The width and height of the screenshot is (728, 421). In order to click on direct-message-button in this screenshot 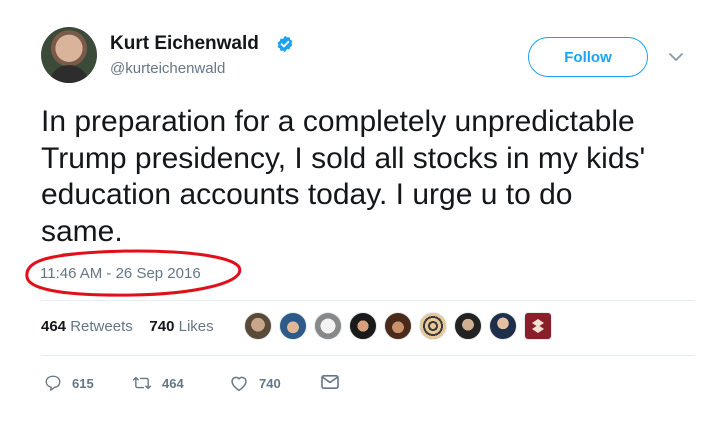, I will do `click(335, 382)`.